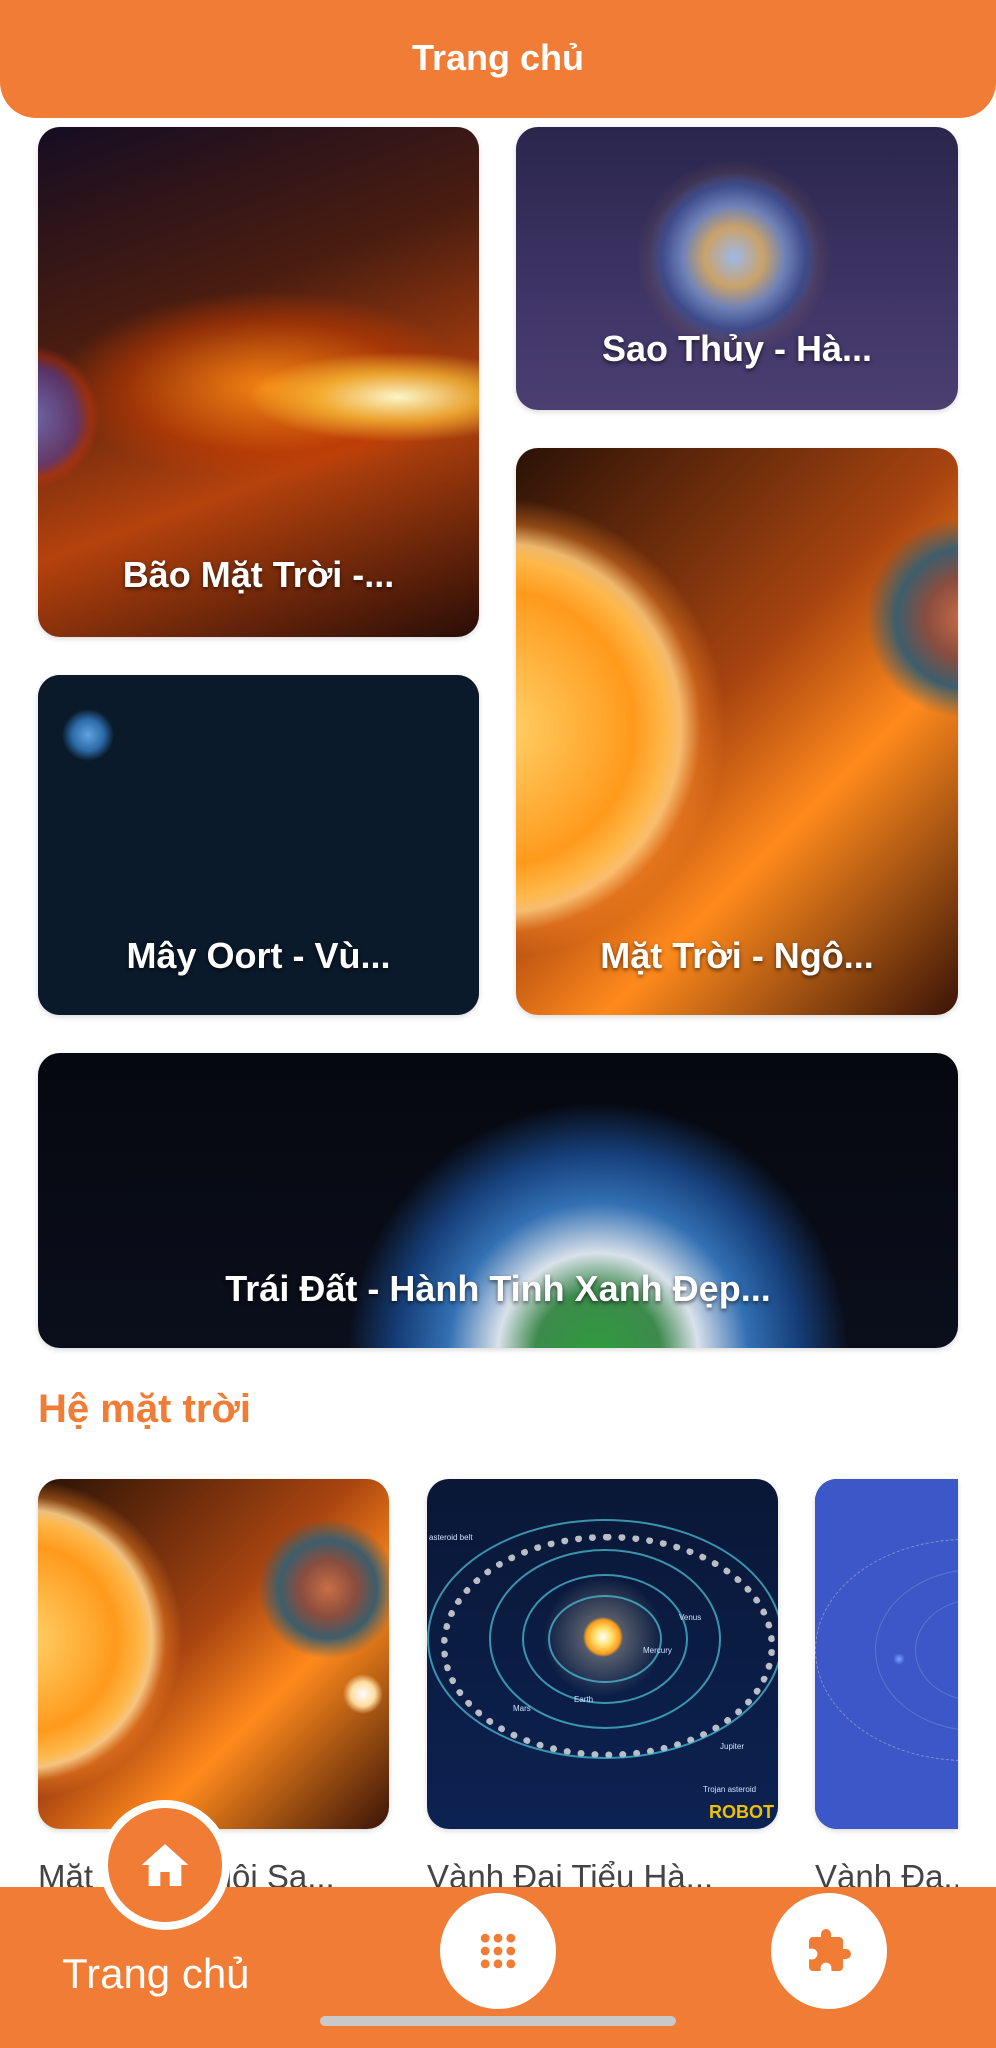  I want to click on robot-watermark: ROBOT, so click(741, 1812).